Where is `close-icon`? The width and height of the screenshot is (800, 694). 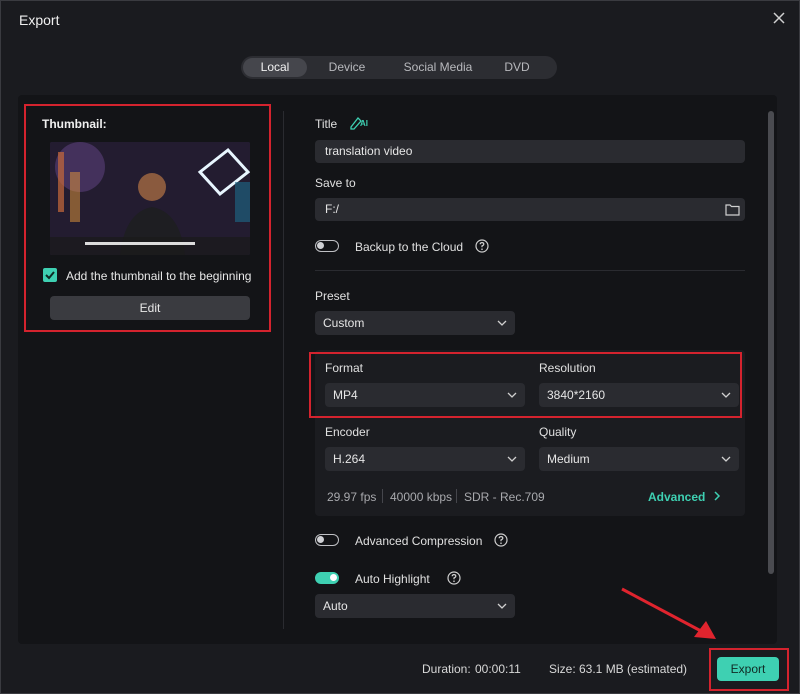 close-icon is located at coordinates (779, 18).